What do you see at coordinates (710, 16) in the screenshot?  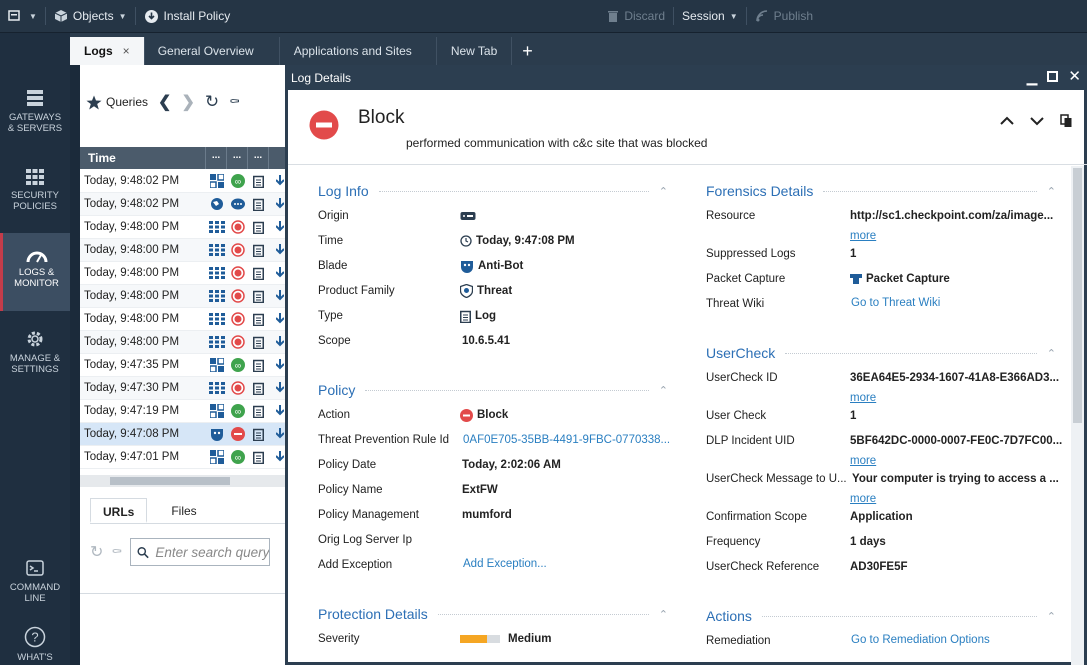 I see `session-menu: Session ▼` at bounding box center [710, 16].